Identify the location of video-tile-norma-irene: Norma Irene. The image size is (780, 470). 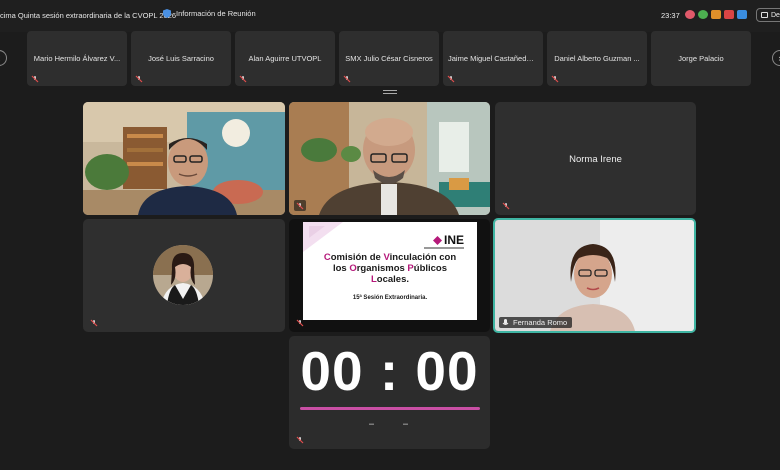
(595, 158).